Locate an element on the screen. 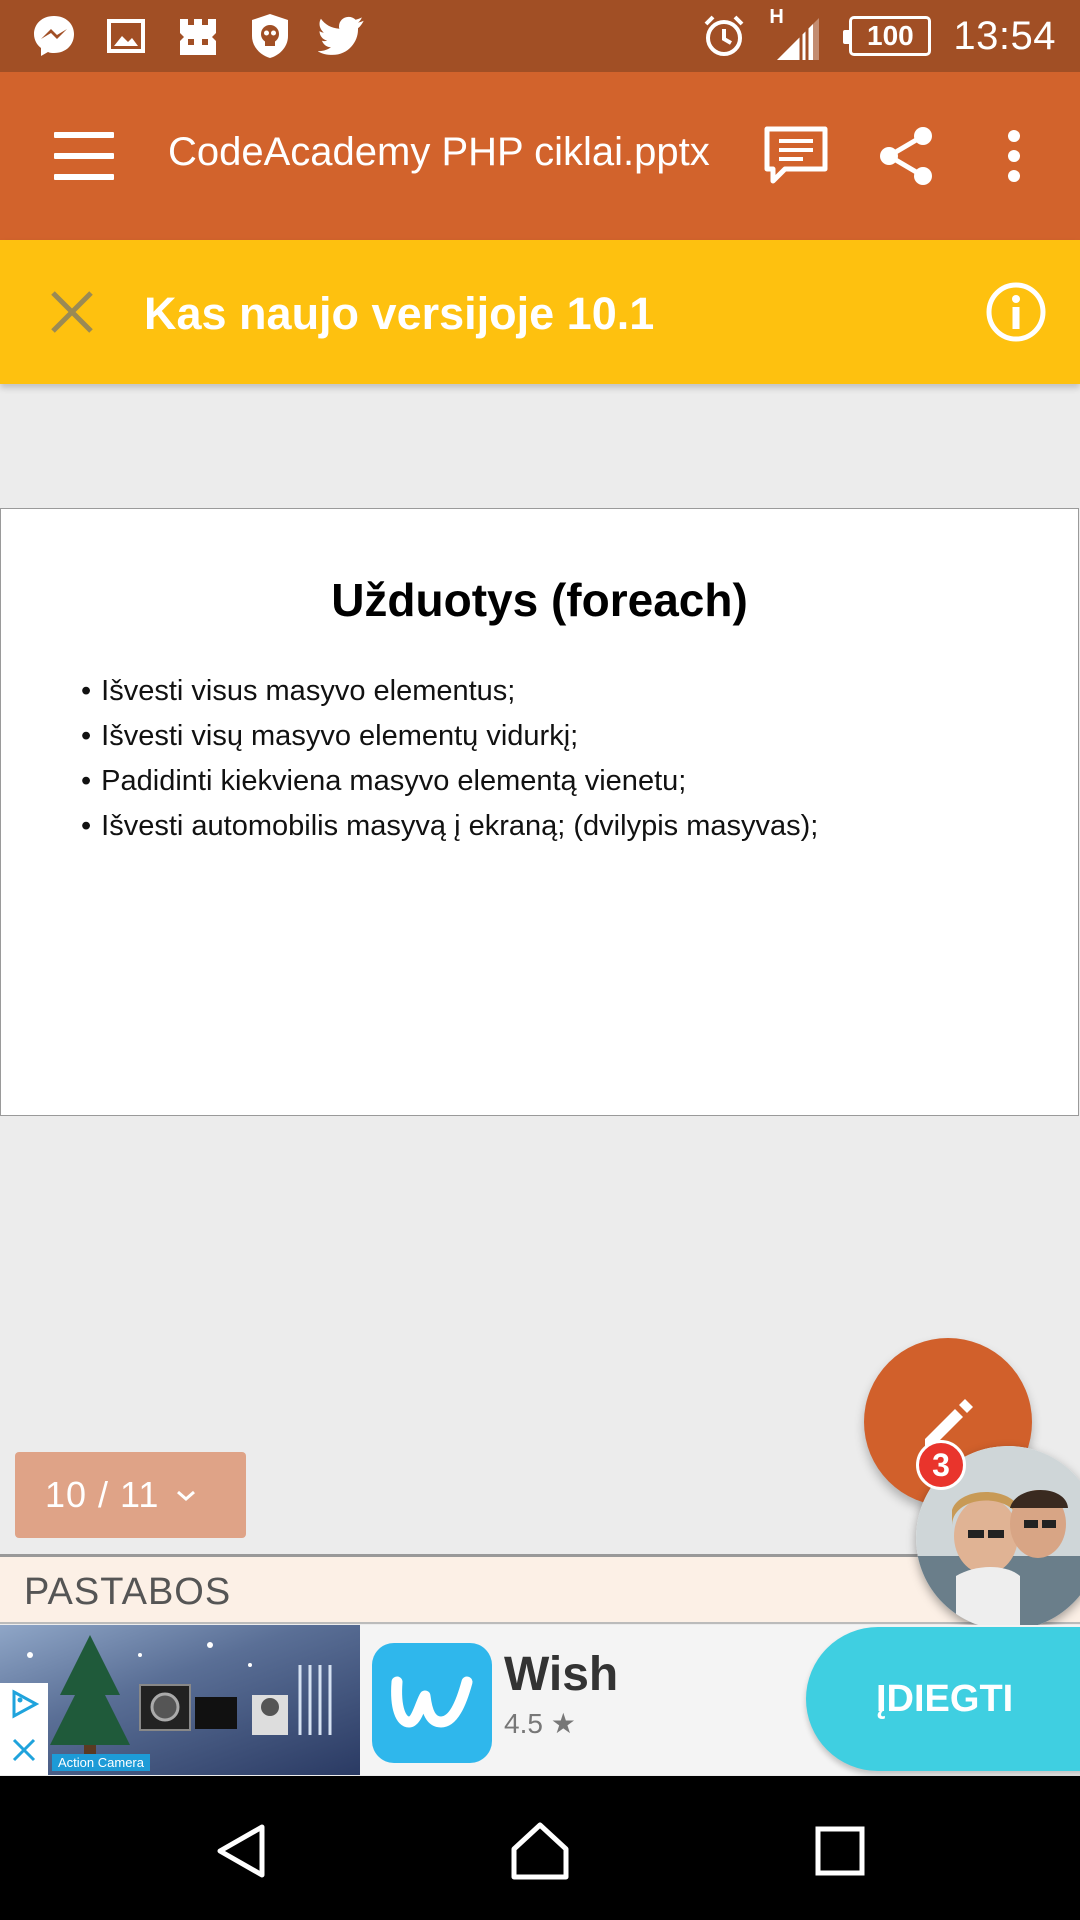  comments-icon is located at coordinates (796, 156).